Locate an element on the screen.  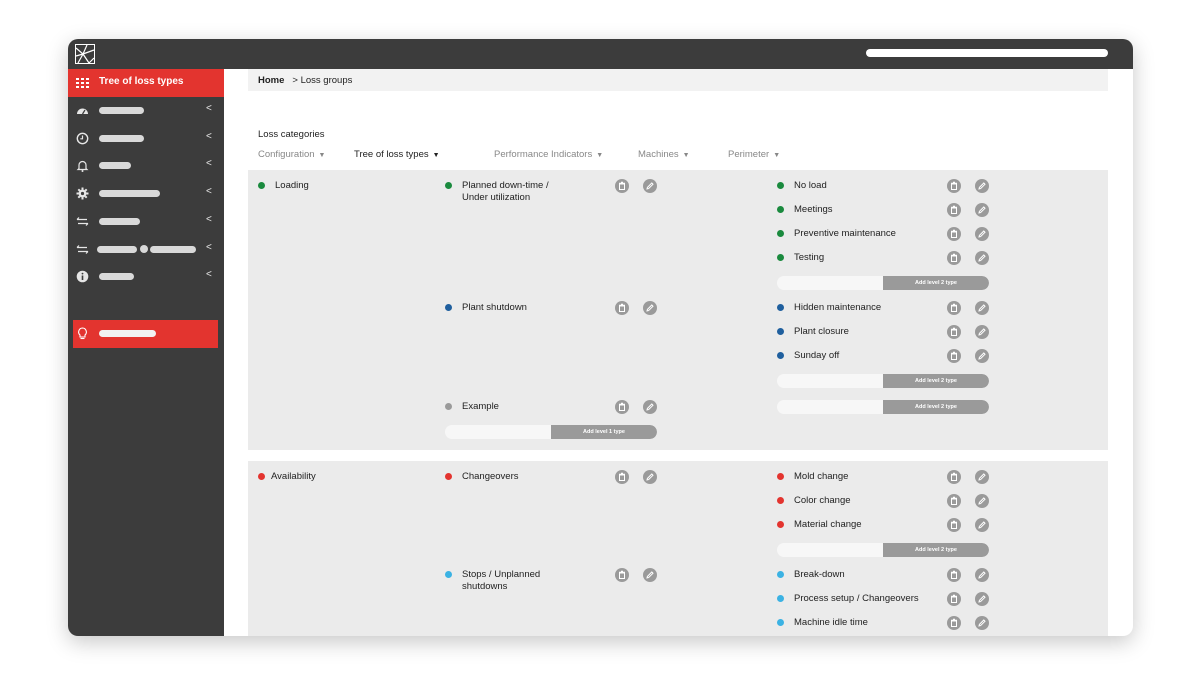
sidebar-item-history: < is located at coordinates (146, 139).